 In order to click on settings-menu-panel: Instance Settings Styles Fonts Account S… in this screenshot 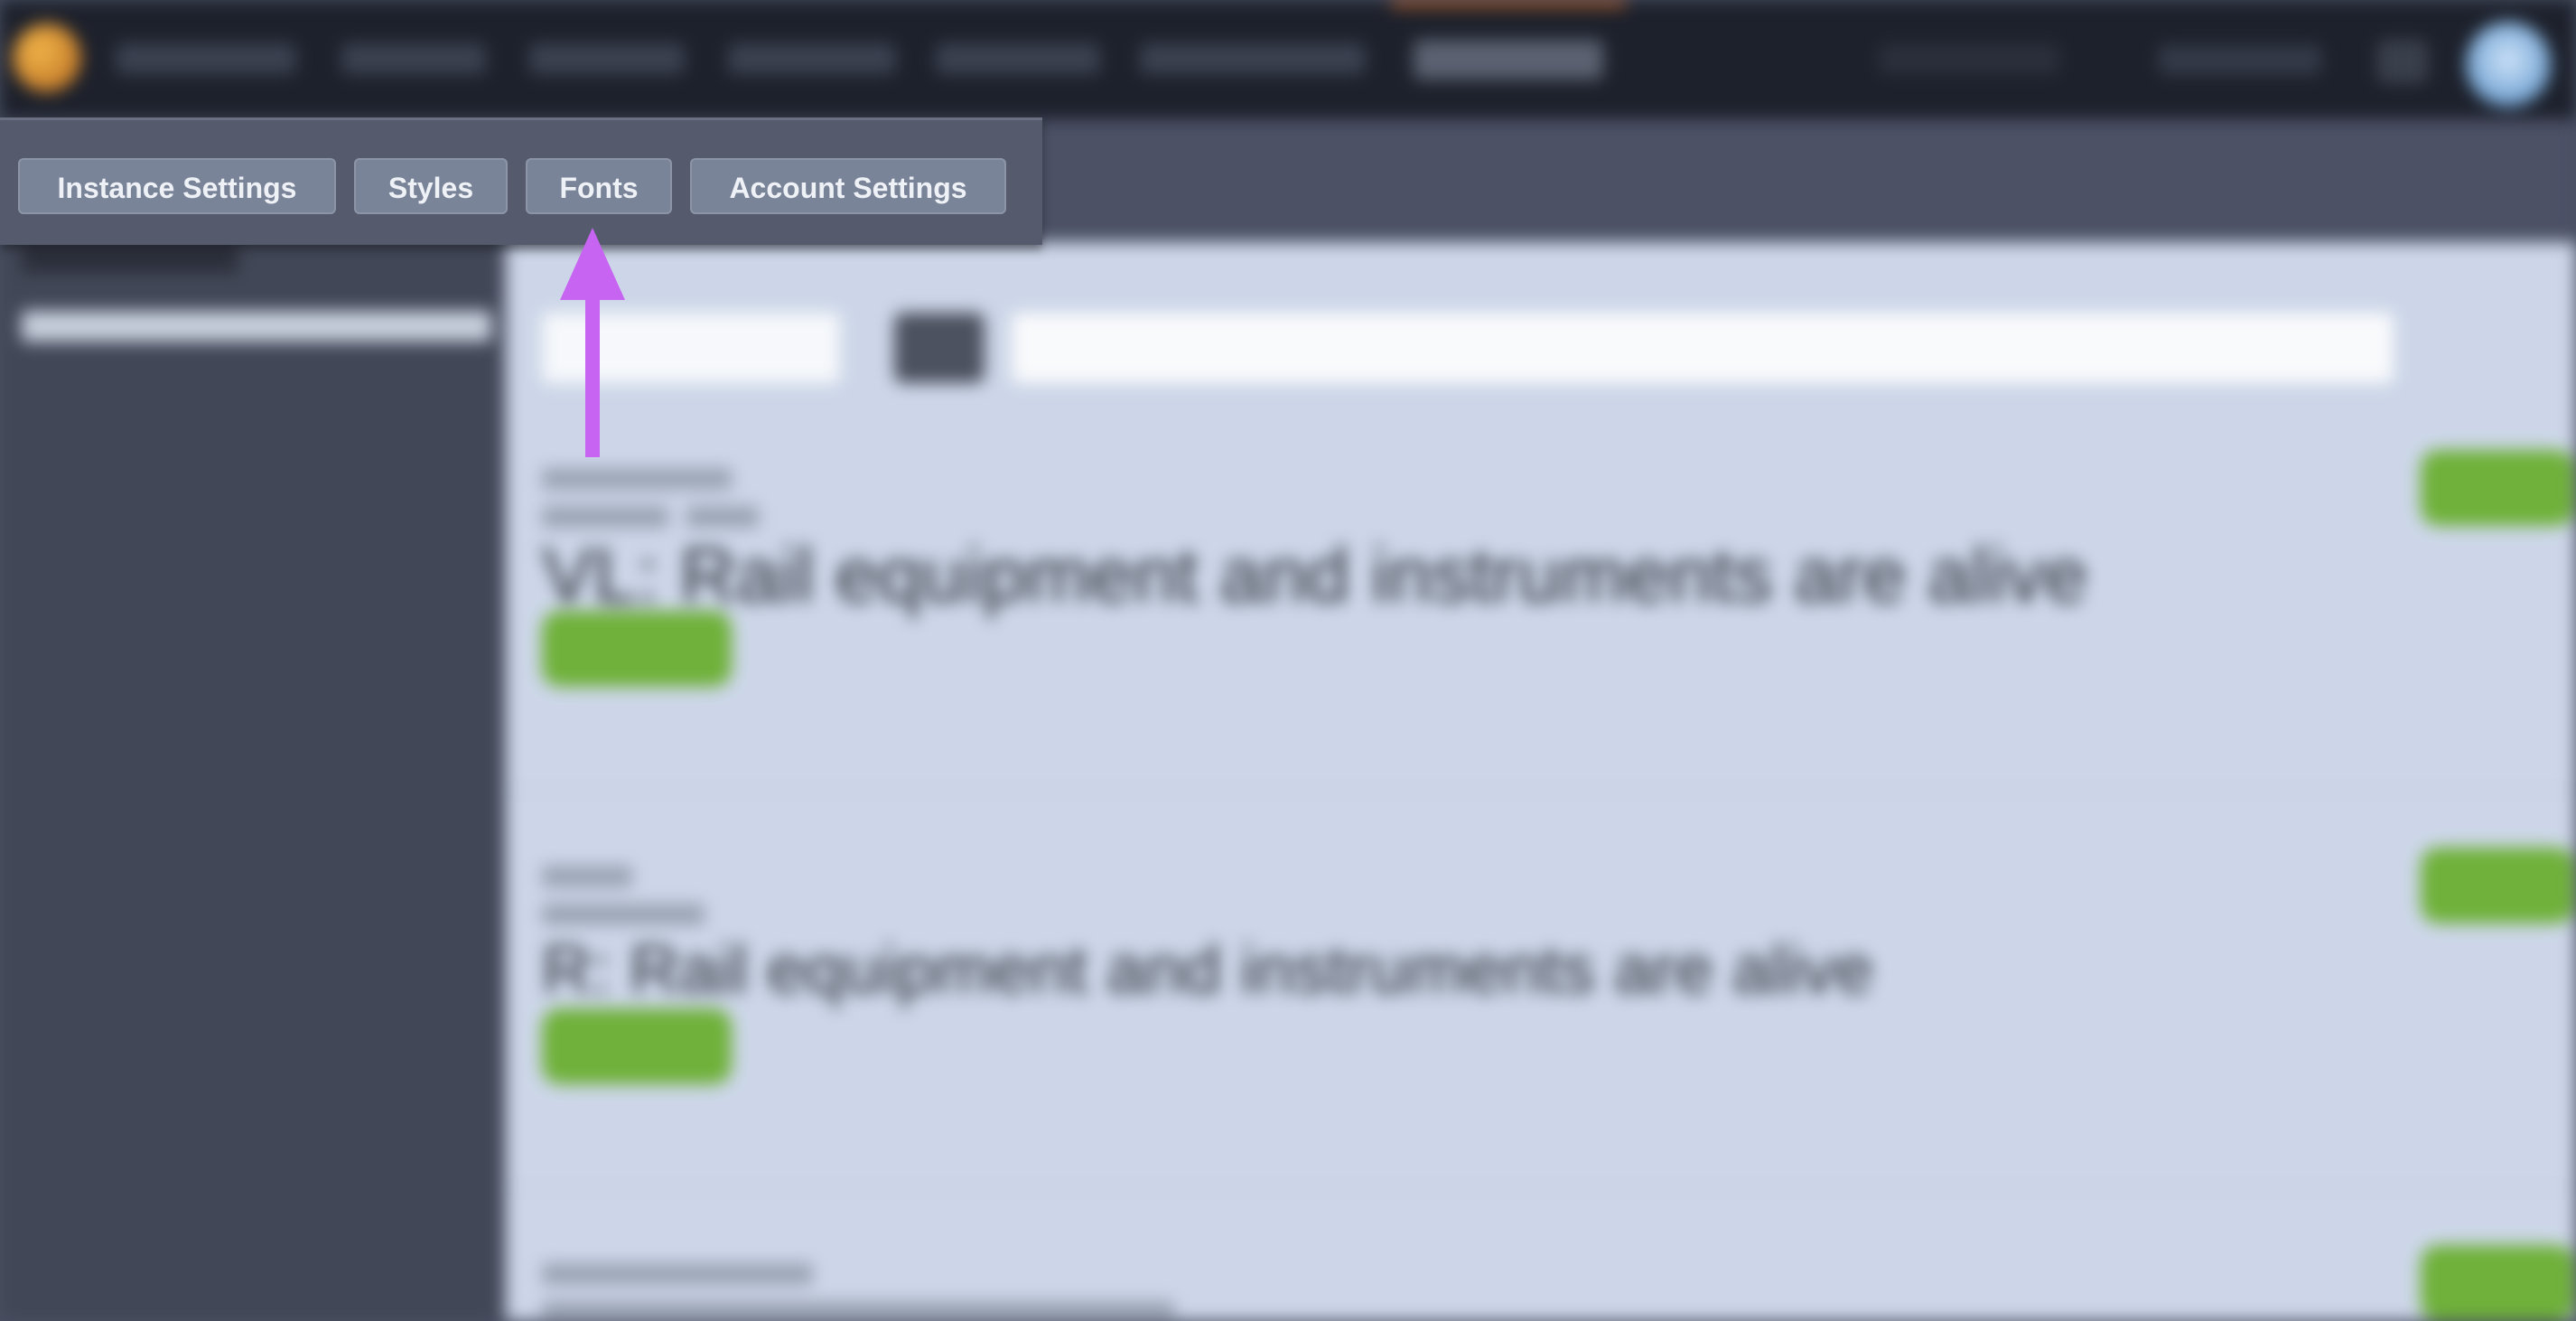, I will do `click(521, 181)`.